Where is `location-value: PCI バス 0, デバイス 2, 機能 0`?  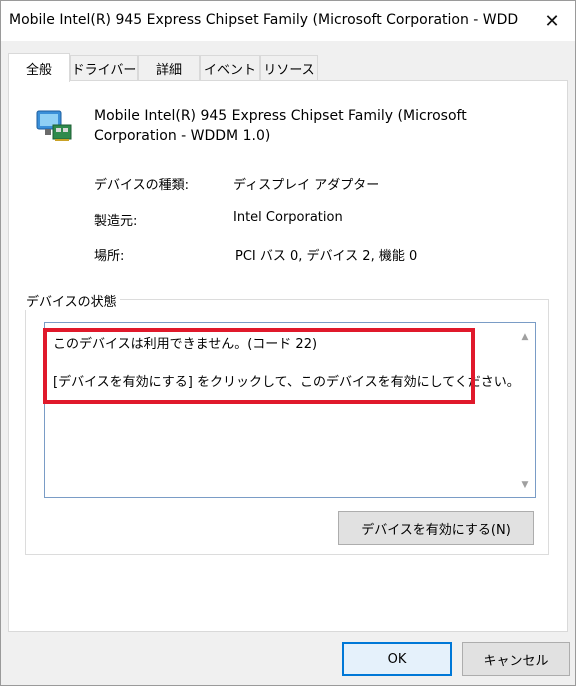
location-value: PCI バス 0, デバイス 2, 機能 0 is located at coordinates (326, 256).